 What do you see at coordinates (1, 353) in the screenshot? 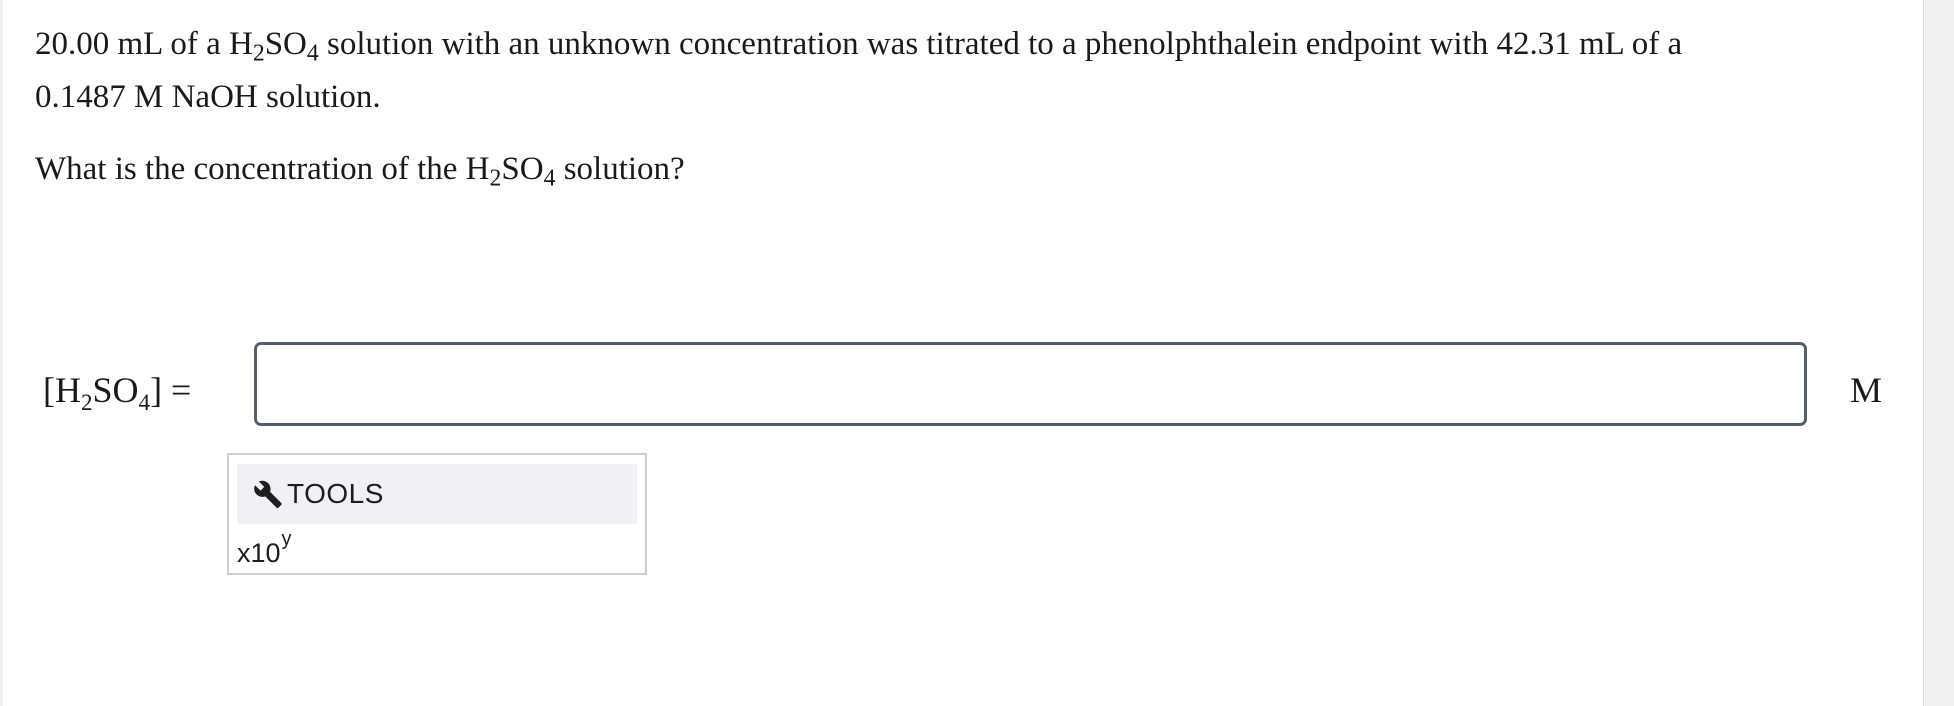
I see `left-border` at bounding box center [1, 353].